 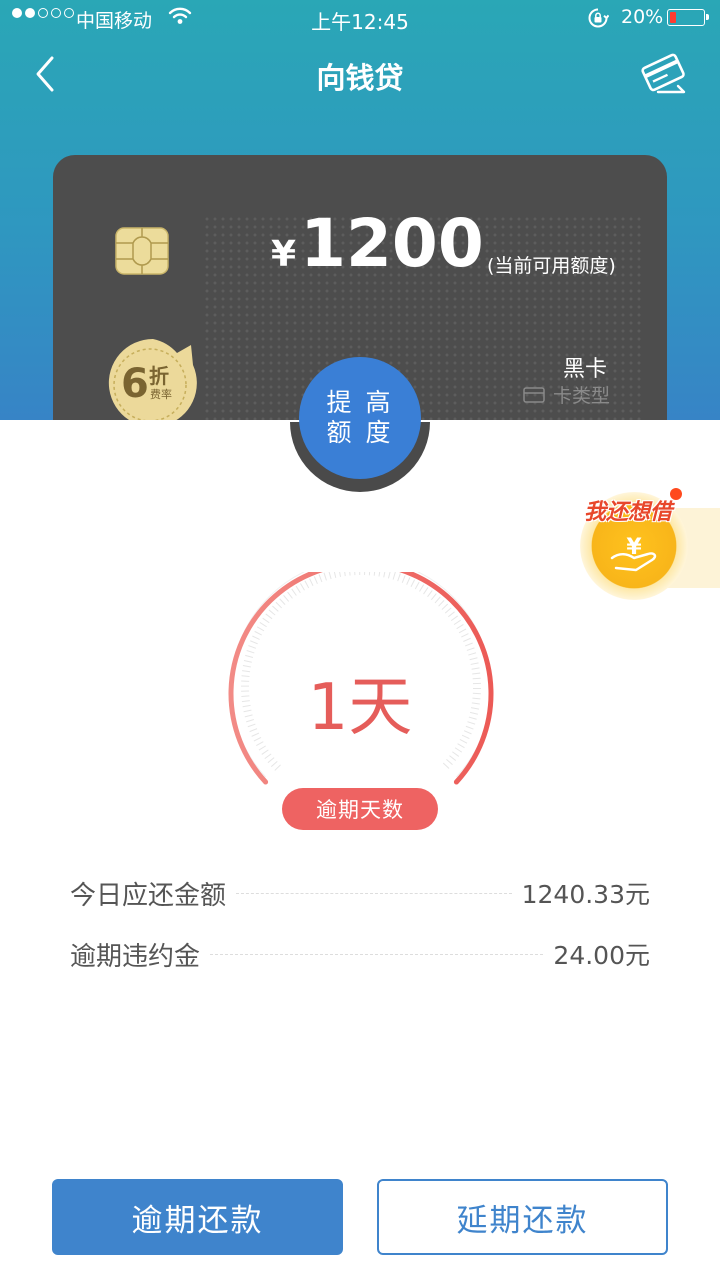 I want to click on raise-limit-button: 提 高 额 度, so click(x=360, y=418).